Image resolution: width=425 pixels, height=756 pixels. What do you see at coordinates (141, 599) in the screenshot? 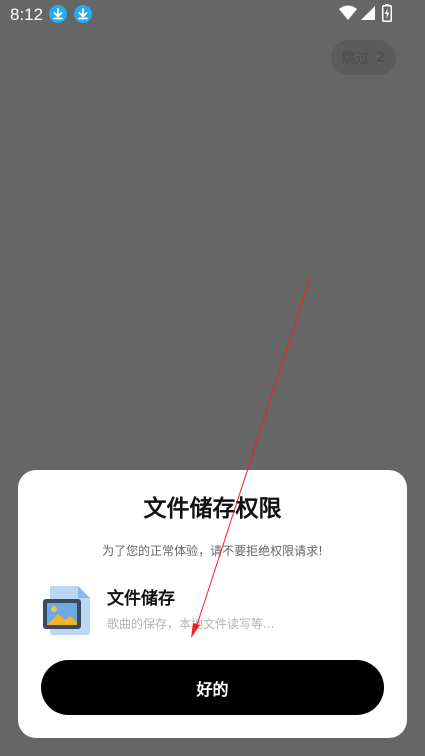
I see `permission-title: 文件储存` at bounding box center [141, 599].